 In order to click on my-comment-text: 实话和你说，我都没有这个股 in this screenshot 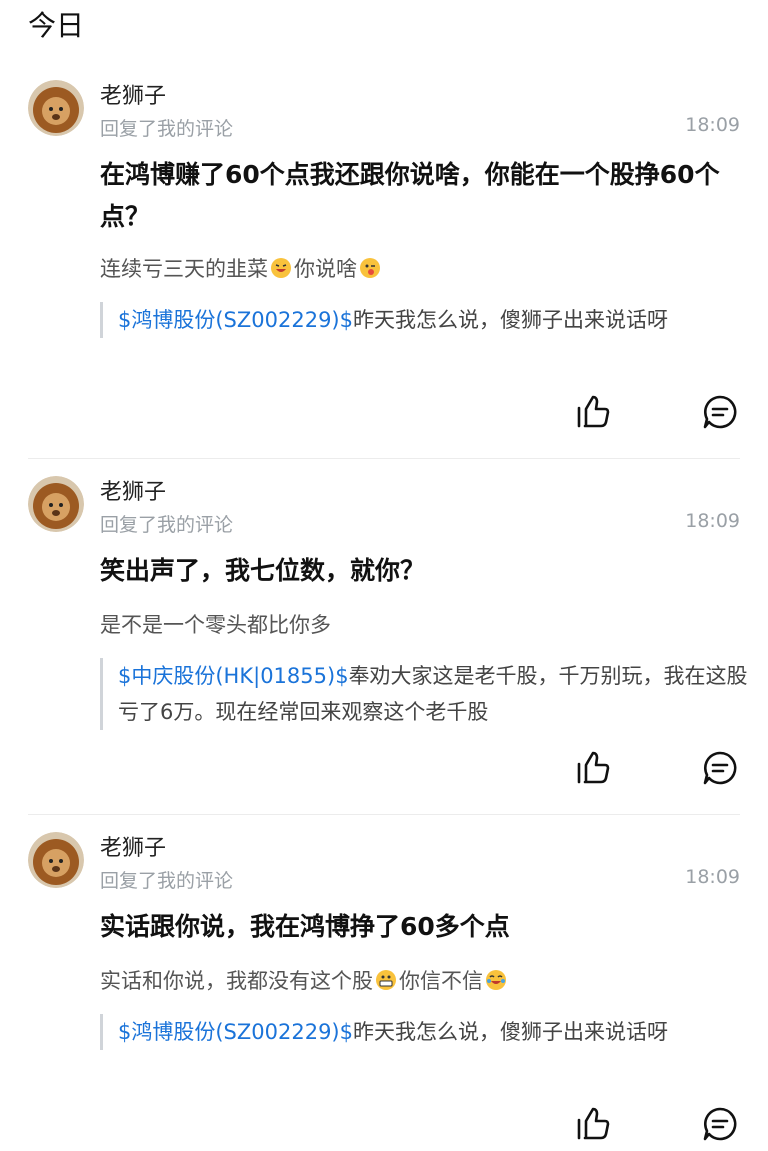, I will do `click(236, 981)`.